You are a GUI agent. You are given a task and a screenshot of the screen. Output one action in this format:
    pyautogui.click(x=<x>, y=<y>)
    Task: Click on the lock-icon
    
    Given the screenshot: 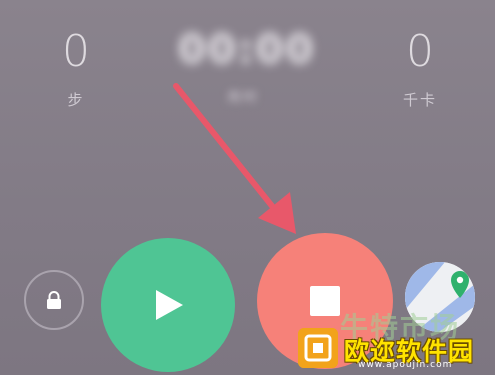 What is the action you would take?
    pyautogui.click(x=54, y=300)
    